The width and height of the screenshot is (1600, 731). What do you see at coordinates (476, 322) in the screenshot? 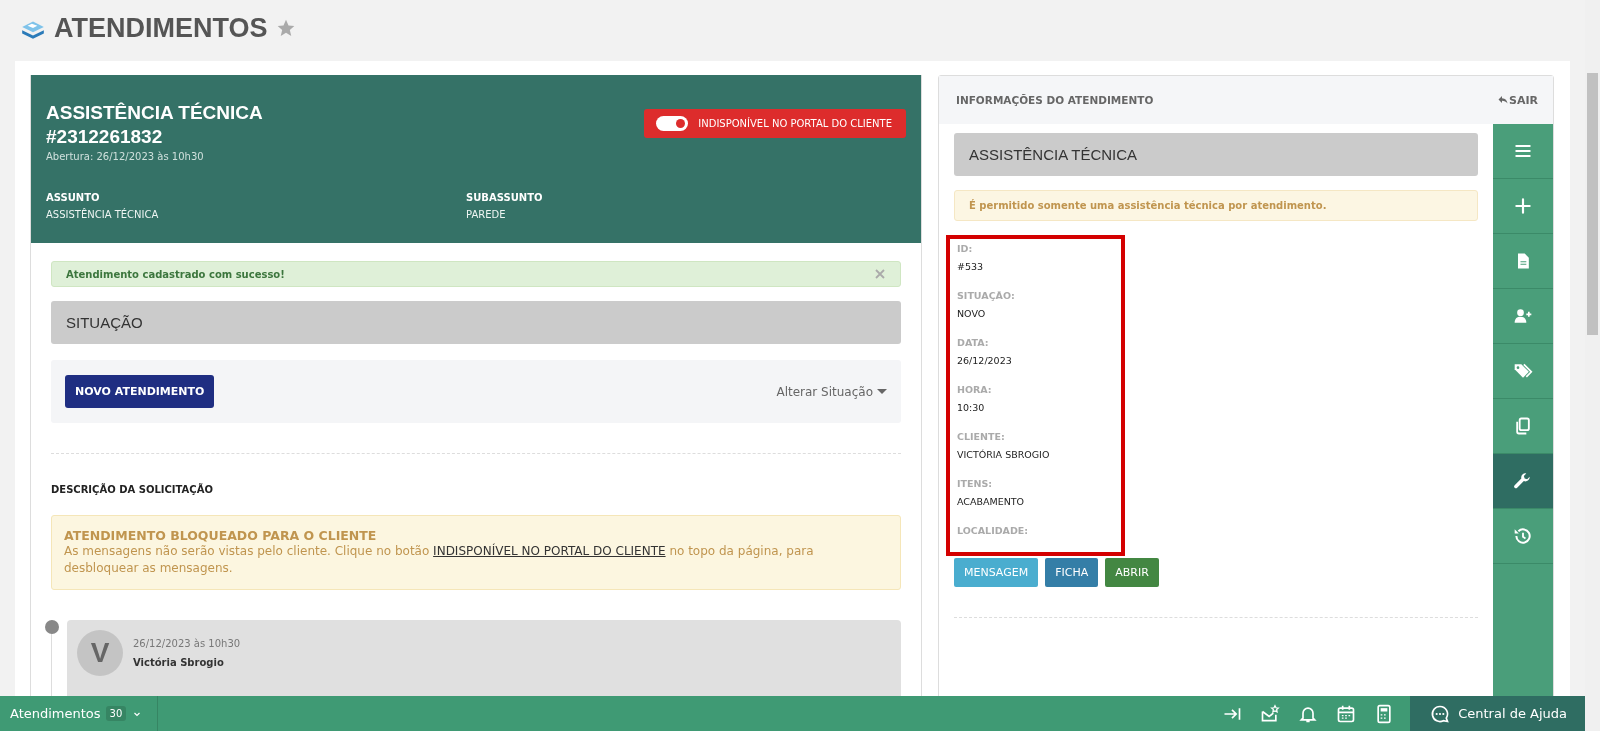
I see `section-heading: SITUAÇÃO` at bounding box center [476, 322].